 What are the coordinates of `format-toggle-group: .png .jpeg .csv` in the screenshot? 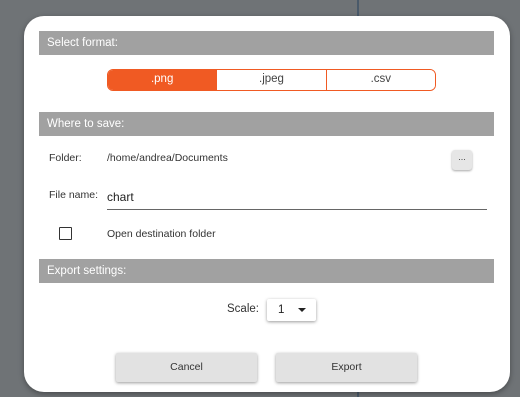 It's located at (271, 80).